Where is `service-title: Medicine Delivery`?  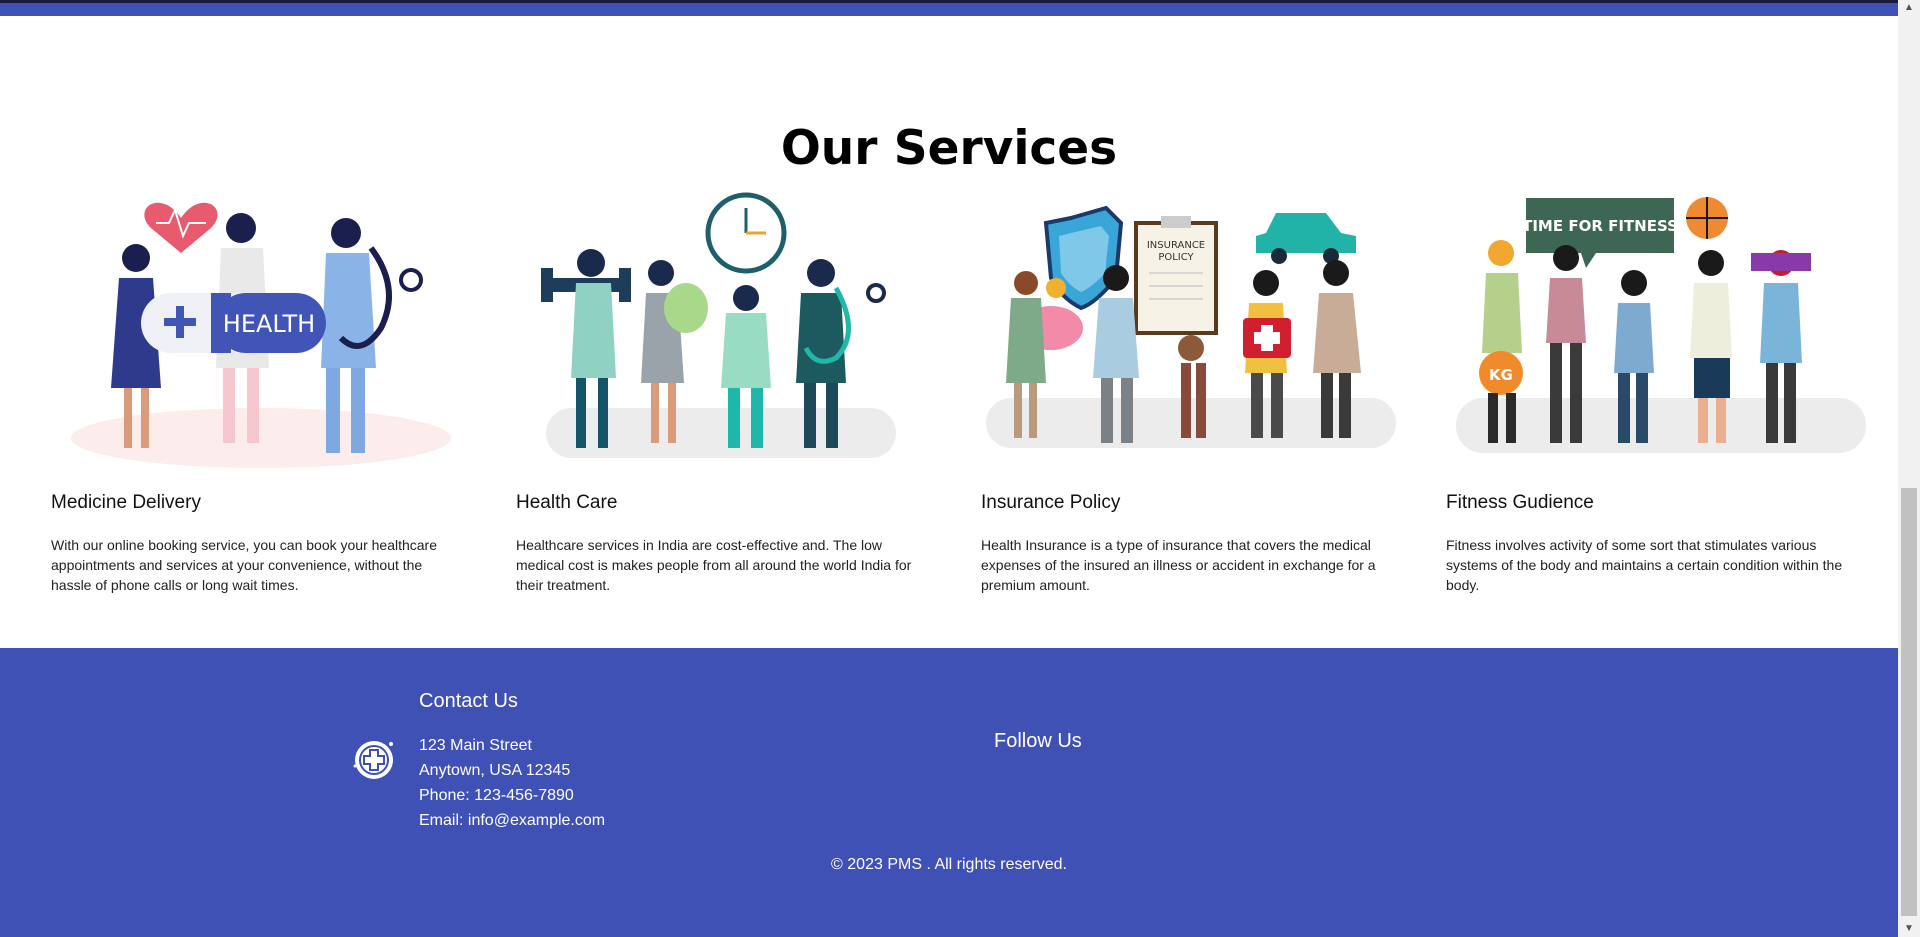 service-title: Medicine Delivery is located at coordinates (126, 502).